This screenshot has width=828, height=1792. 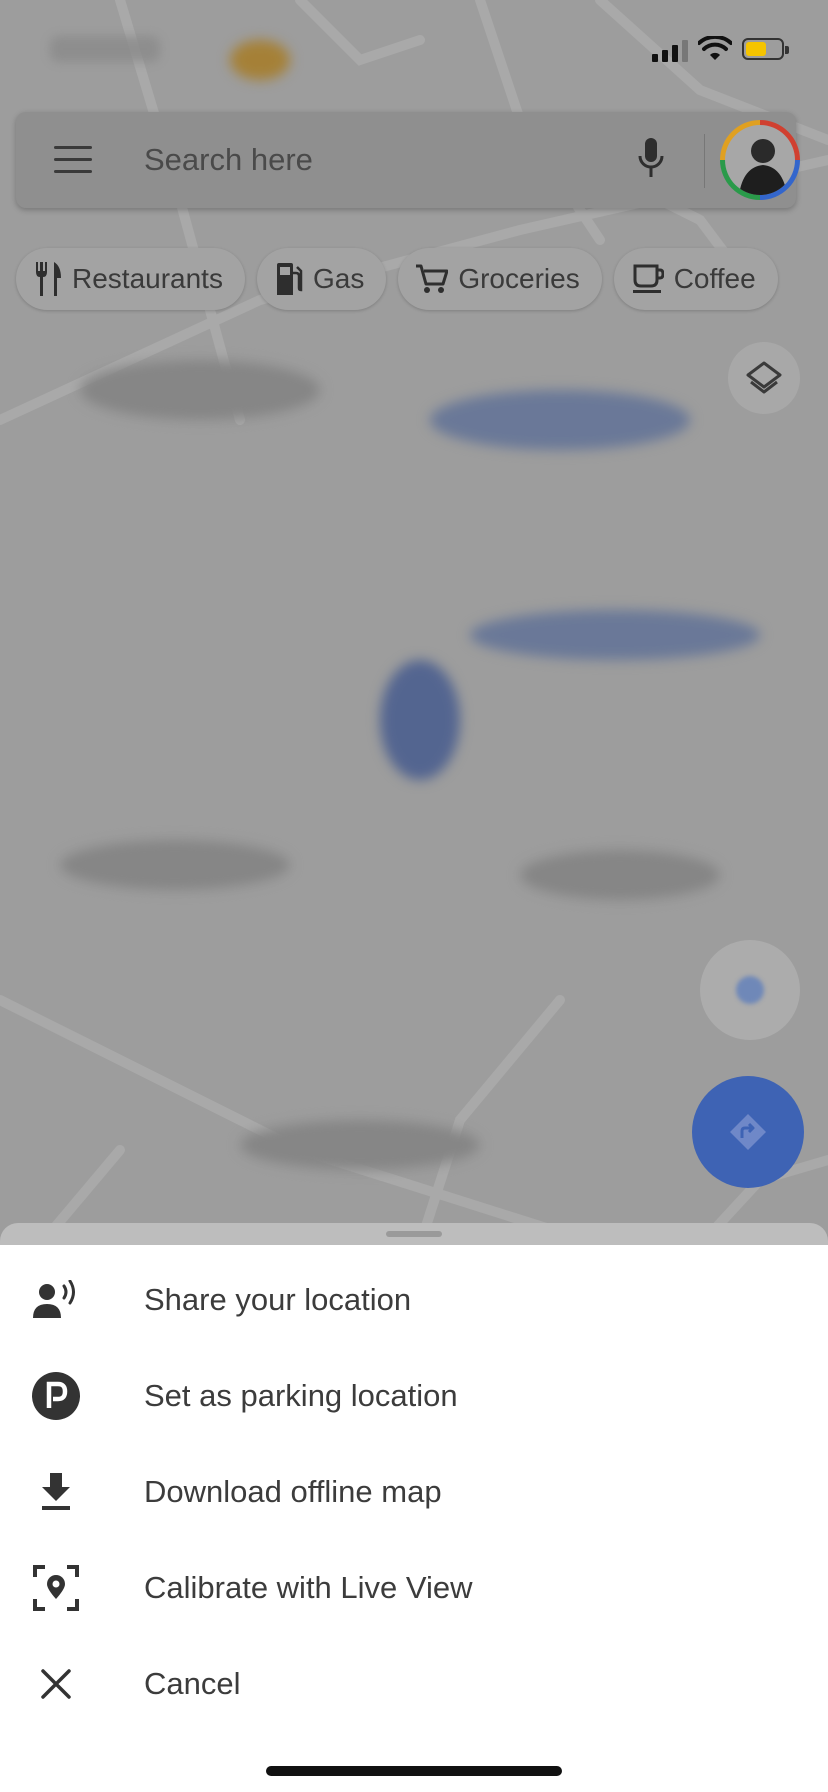 What do you see at coordinates (670, 51) in the screenshot?
I see `cellular-signal-icon` at bounding box center [670, 51].